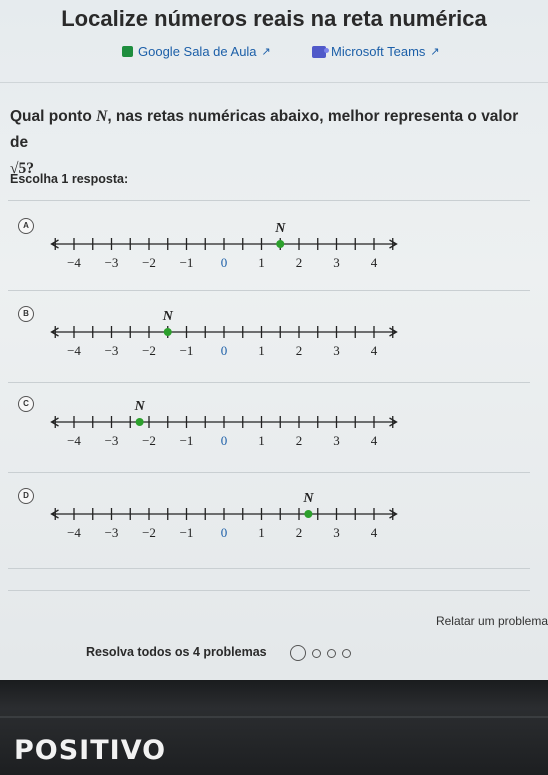 This screenshot has width=548, height=775. I want to click on microsoft-teams-icon, so click(320, 51).